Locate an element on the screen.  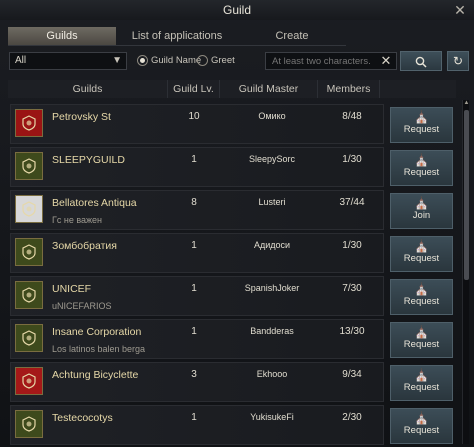
guild-master: Bandderas is located at coordinates (272, 331).